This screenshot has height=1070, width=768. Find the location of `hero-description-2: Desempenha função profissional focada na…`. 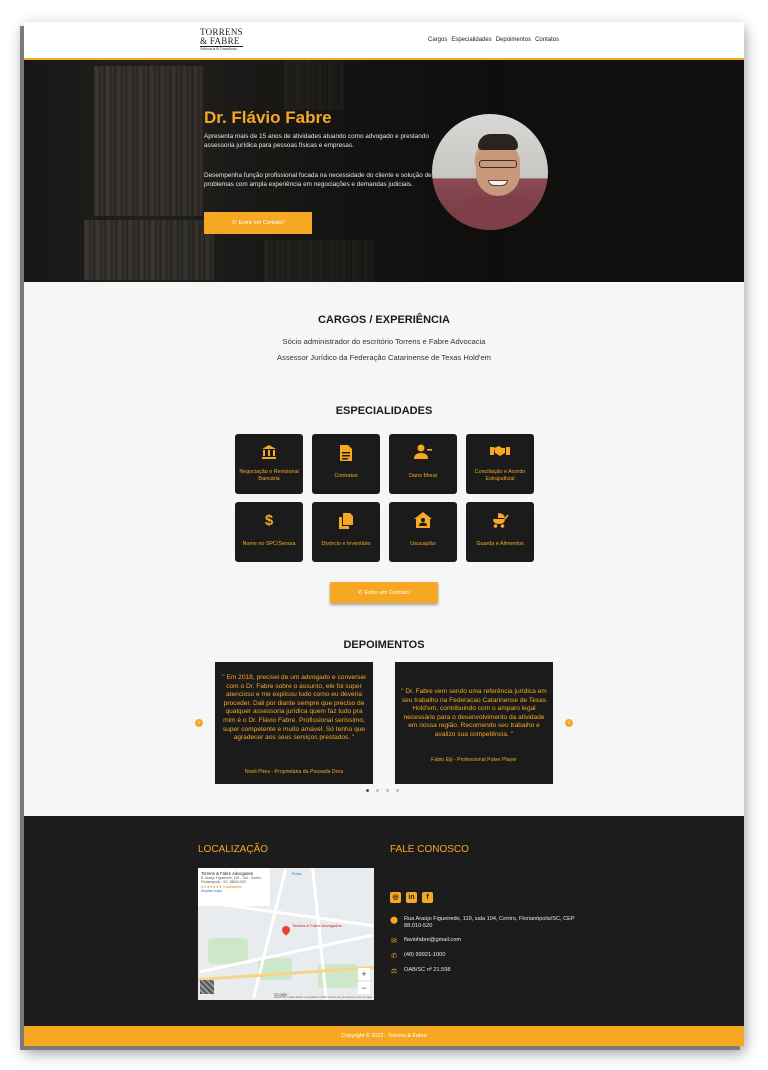

hero-description-2: Desempenha função profissional focada na… is located at coordinates (318, 180).